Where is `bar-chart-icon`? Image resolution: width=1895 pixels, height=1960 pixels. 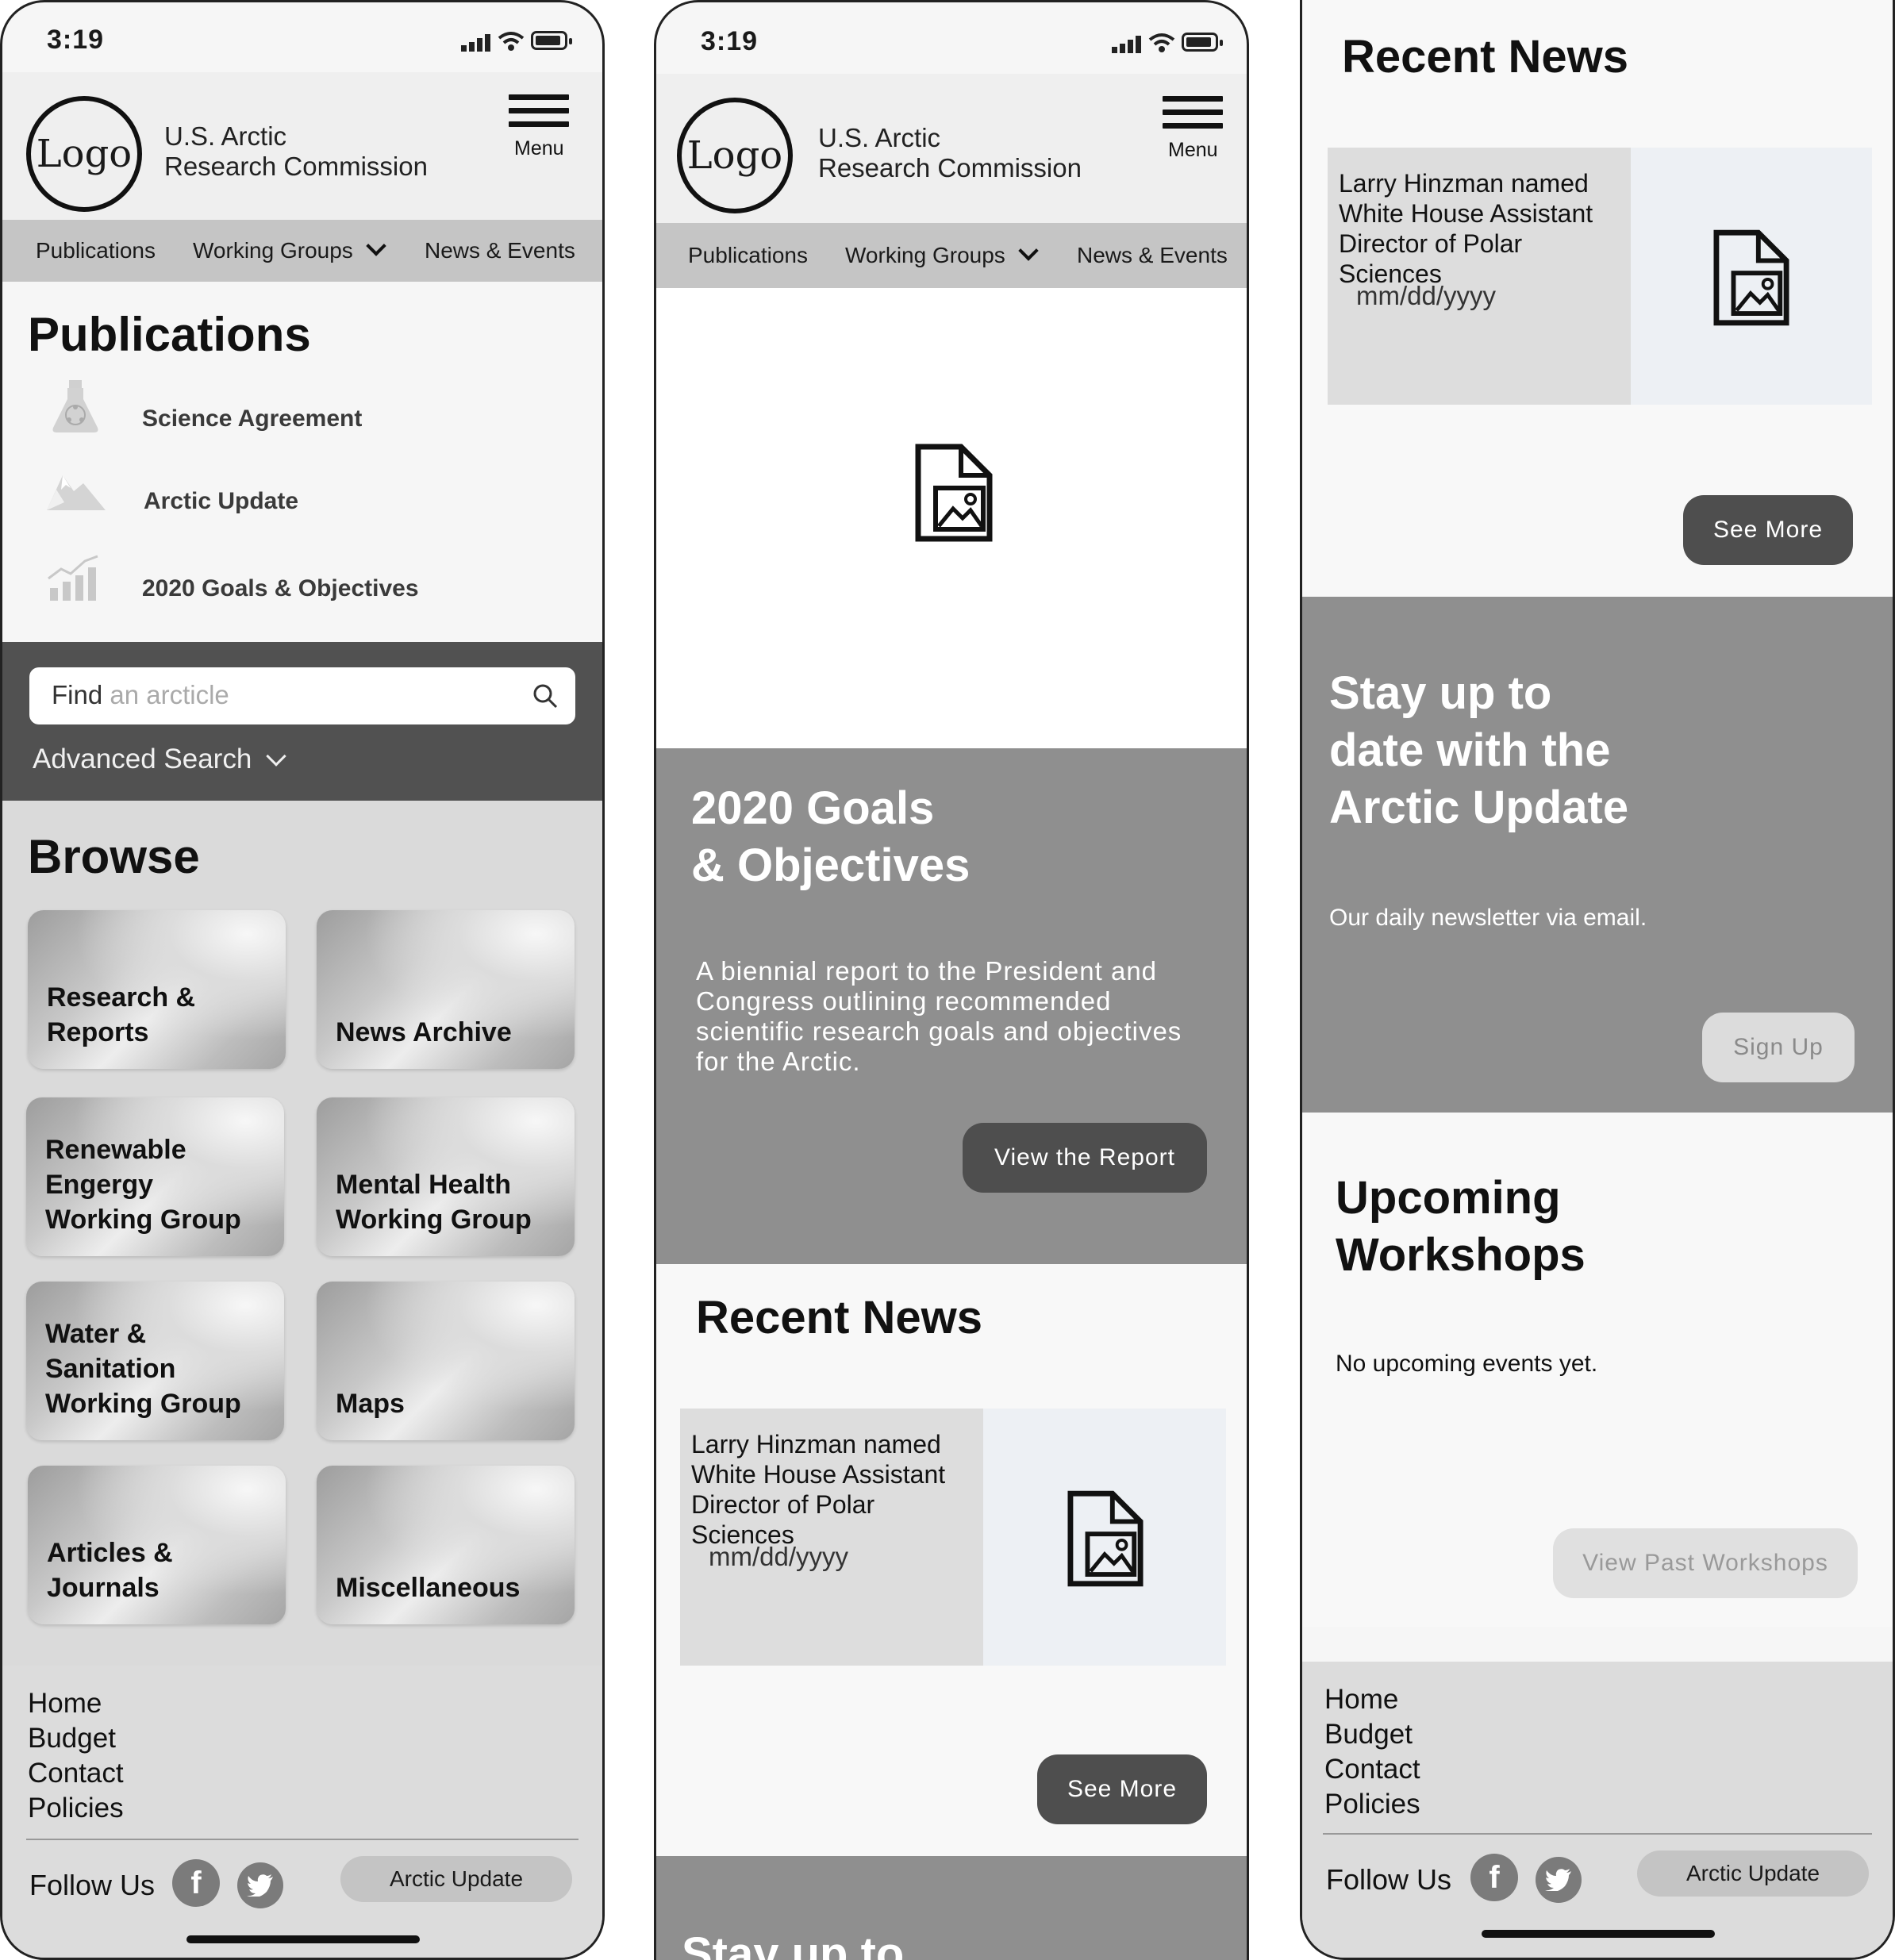
bar-chart-icon is located at coordinates (73, 578).